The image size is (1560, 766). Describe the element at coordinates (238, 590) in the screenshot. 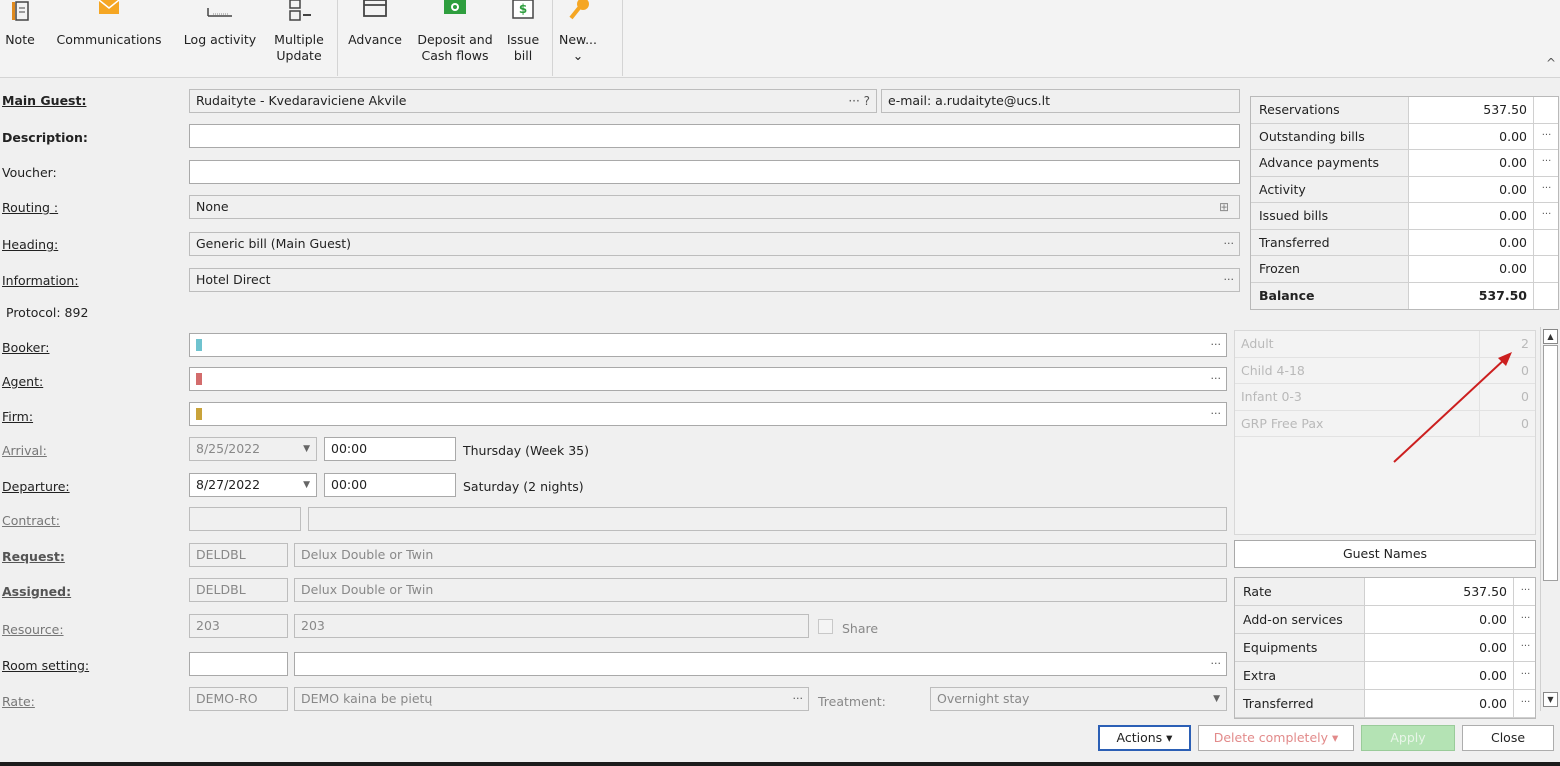

I see `assigned-code-field: DELDBL` at that location.